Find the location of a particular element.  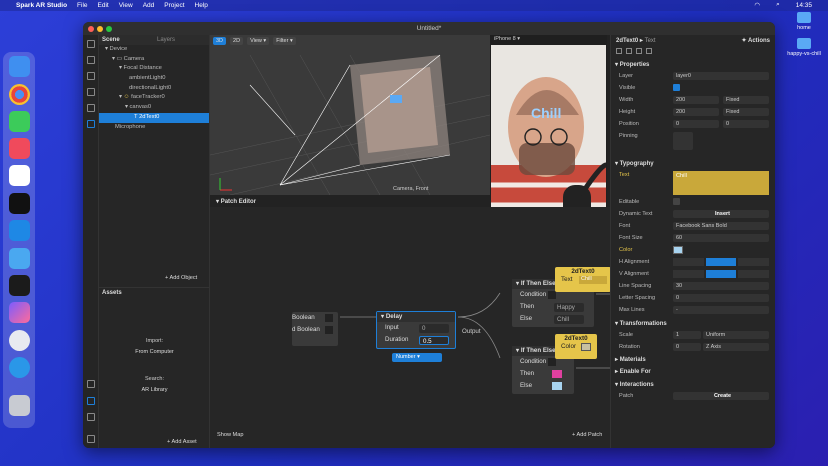

ite1-else-port: Else Chill is located at coordinates (553, 319).